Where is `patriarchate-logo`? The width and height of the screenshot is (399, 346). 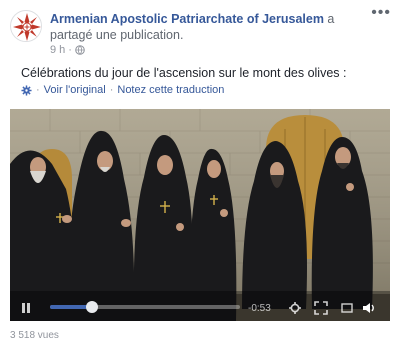
patriarchate-logo is located at coordinates (26, 26).